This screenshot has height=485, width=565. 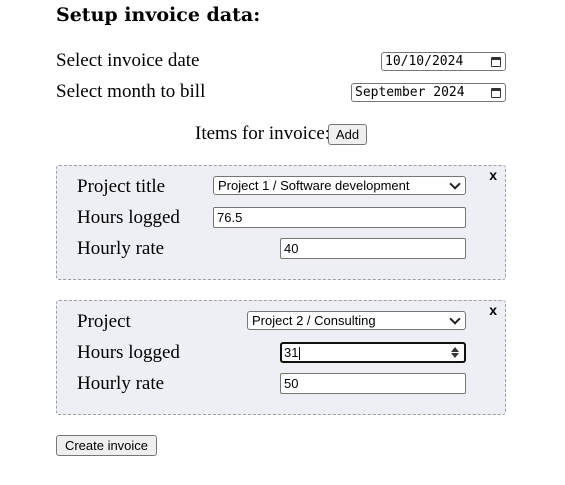 I want to click on add-item-button: Add, so click(x=347, y=134).